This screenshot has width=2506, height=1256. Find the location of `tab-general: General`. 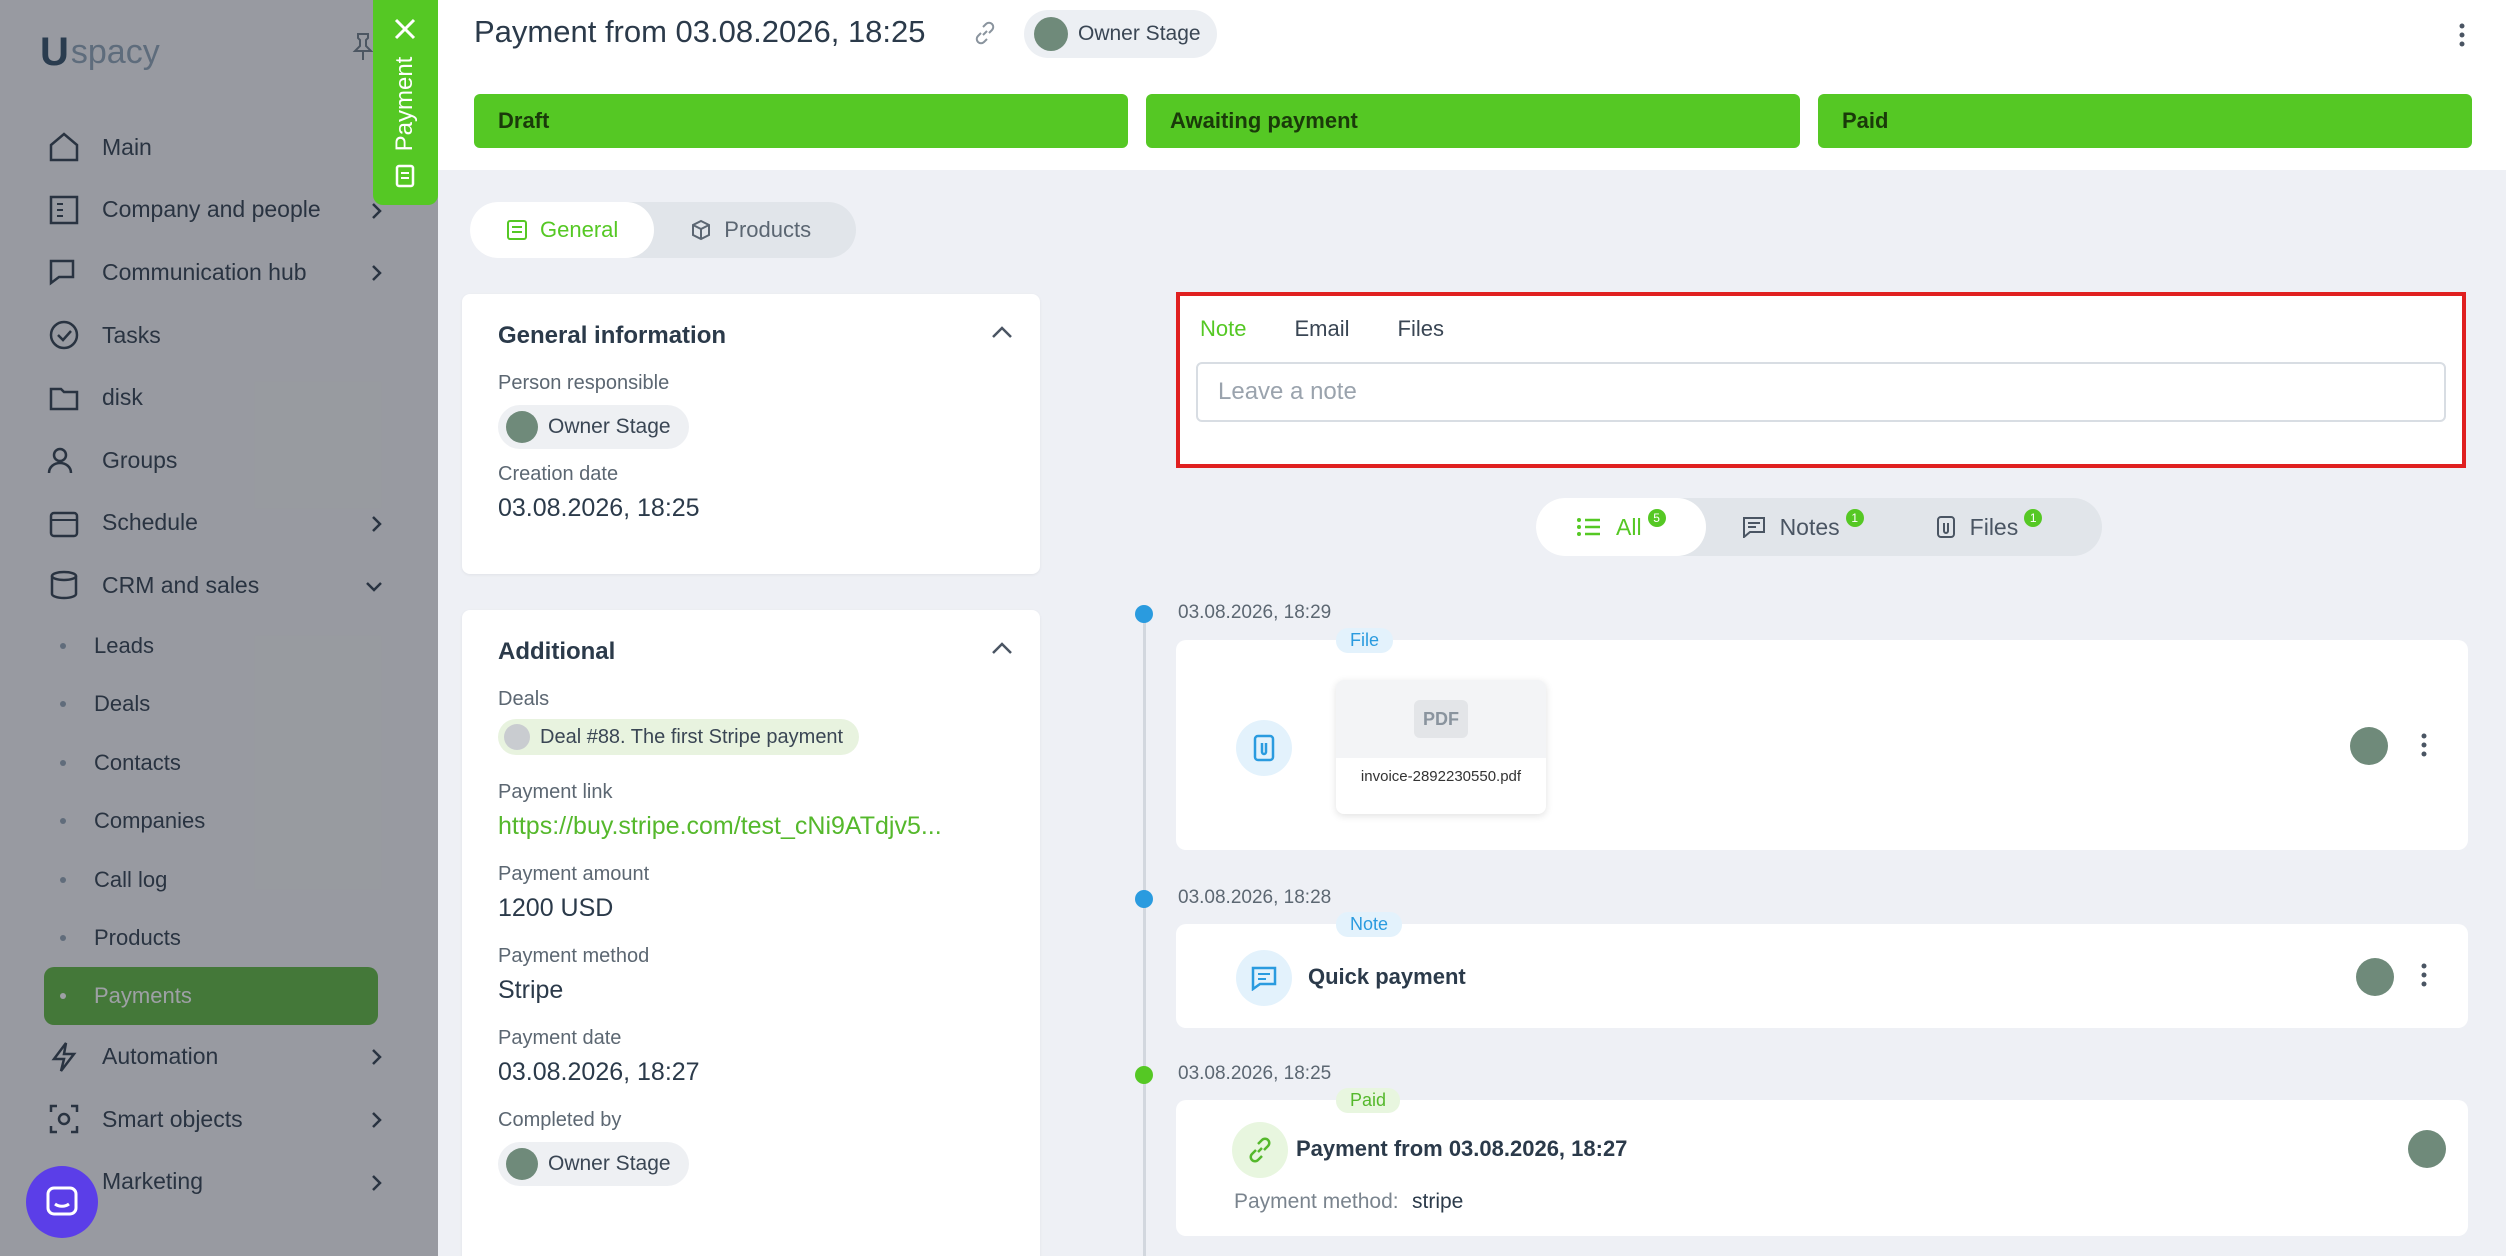

tab-general: General is located at coordinates (562, 230).